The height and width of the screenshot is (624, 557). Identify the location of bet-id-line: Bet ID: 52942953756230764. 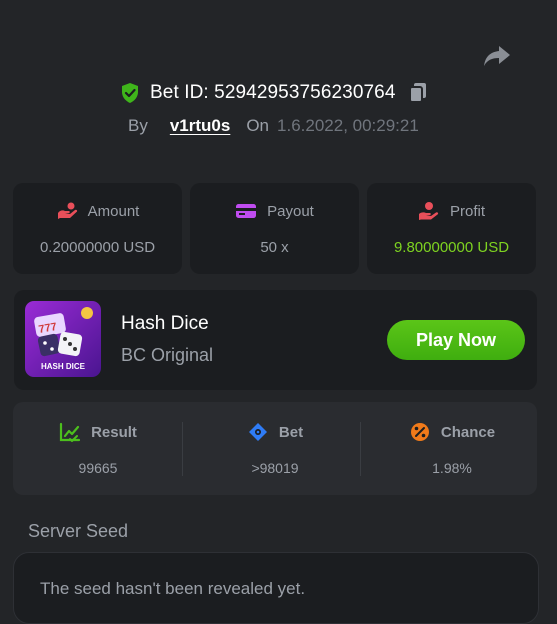
(274, 93).